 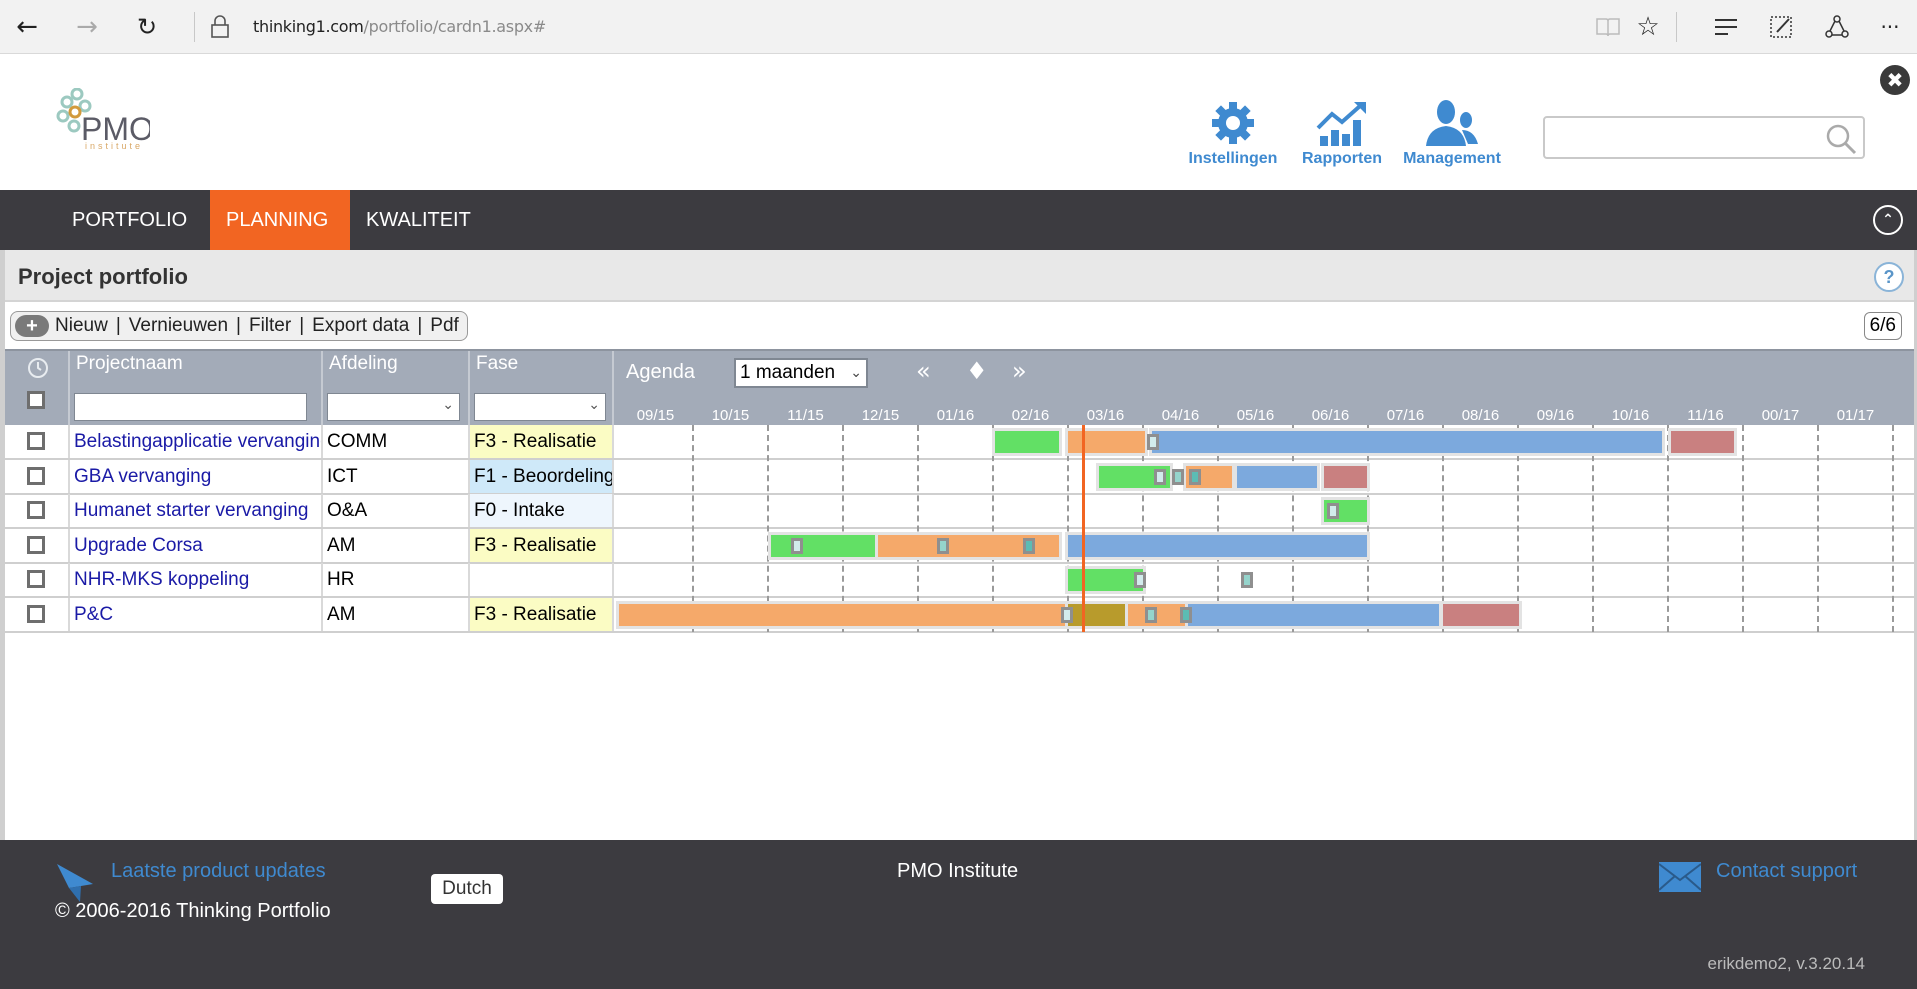 What do you see at coordinates (196, 510) in the screenshot?
I see `project-name-link: Humanet starter vervanging` at bounding box center [196, 510].